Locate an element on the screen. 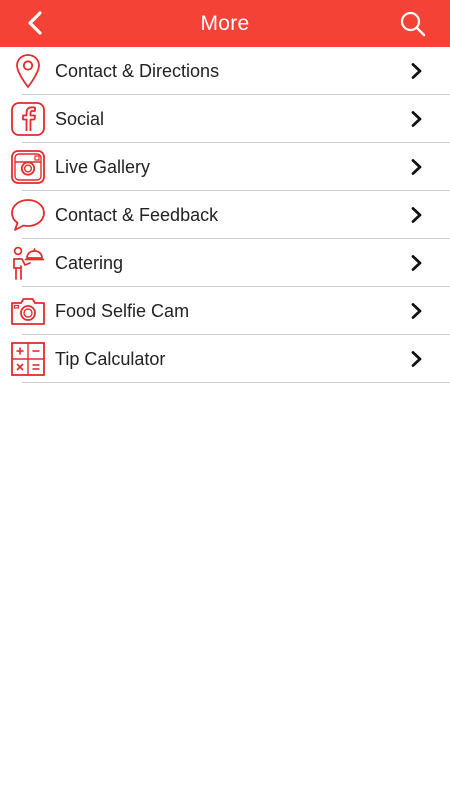  menu-item-contact-feedback: Contact & Feedback is located at coordinates (225, 215).